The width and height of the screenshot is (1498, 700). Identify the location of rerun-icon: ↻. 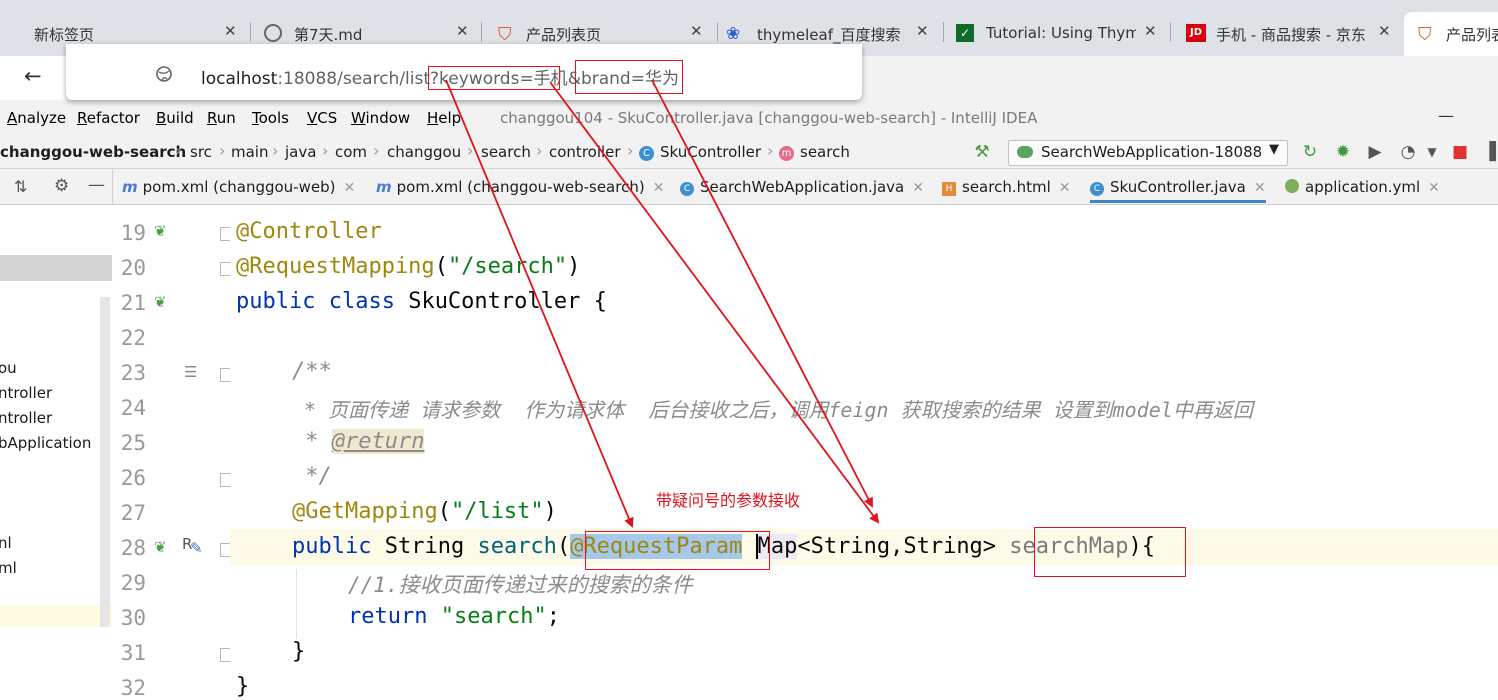
(1310, 152).